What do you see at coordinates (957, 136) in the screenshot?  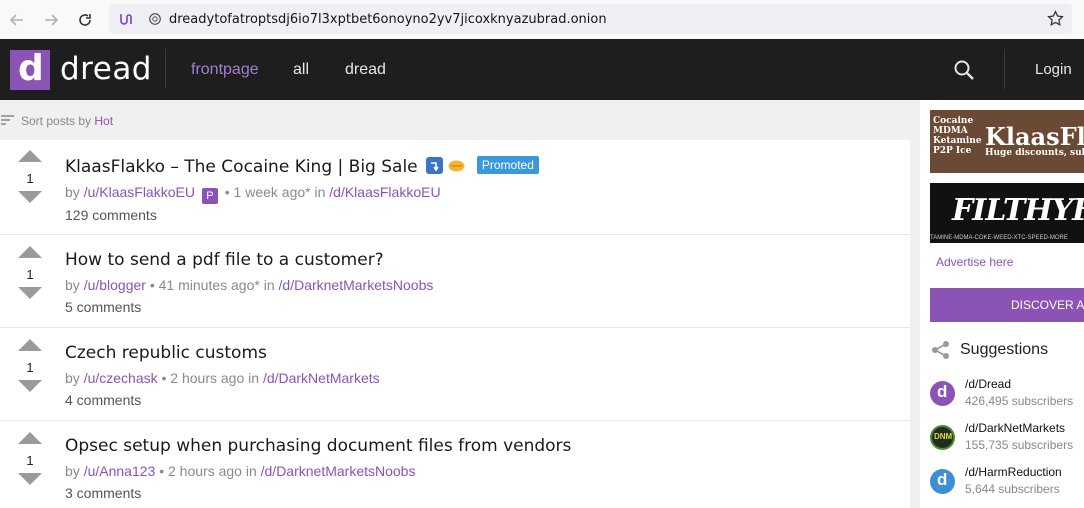 I see `ad-small-text: Cocaine MDMA Ketamine P2P Ice` at bounding box center [957, 136].